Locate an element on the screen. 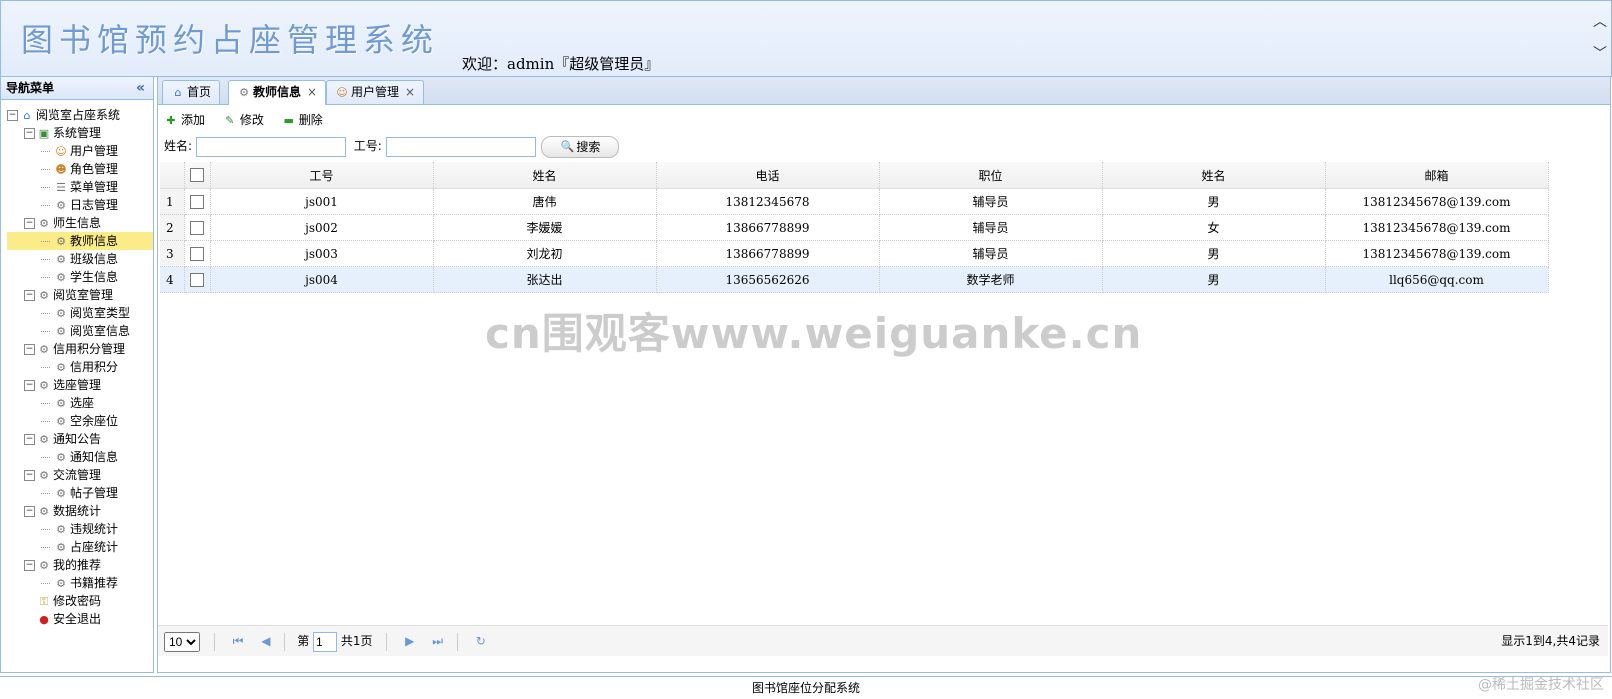 The height and width of the screenshot is (699, 1612). nav-item: ⚙ 信用积分 is located at coordinates (80, 367).